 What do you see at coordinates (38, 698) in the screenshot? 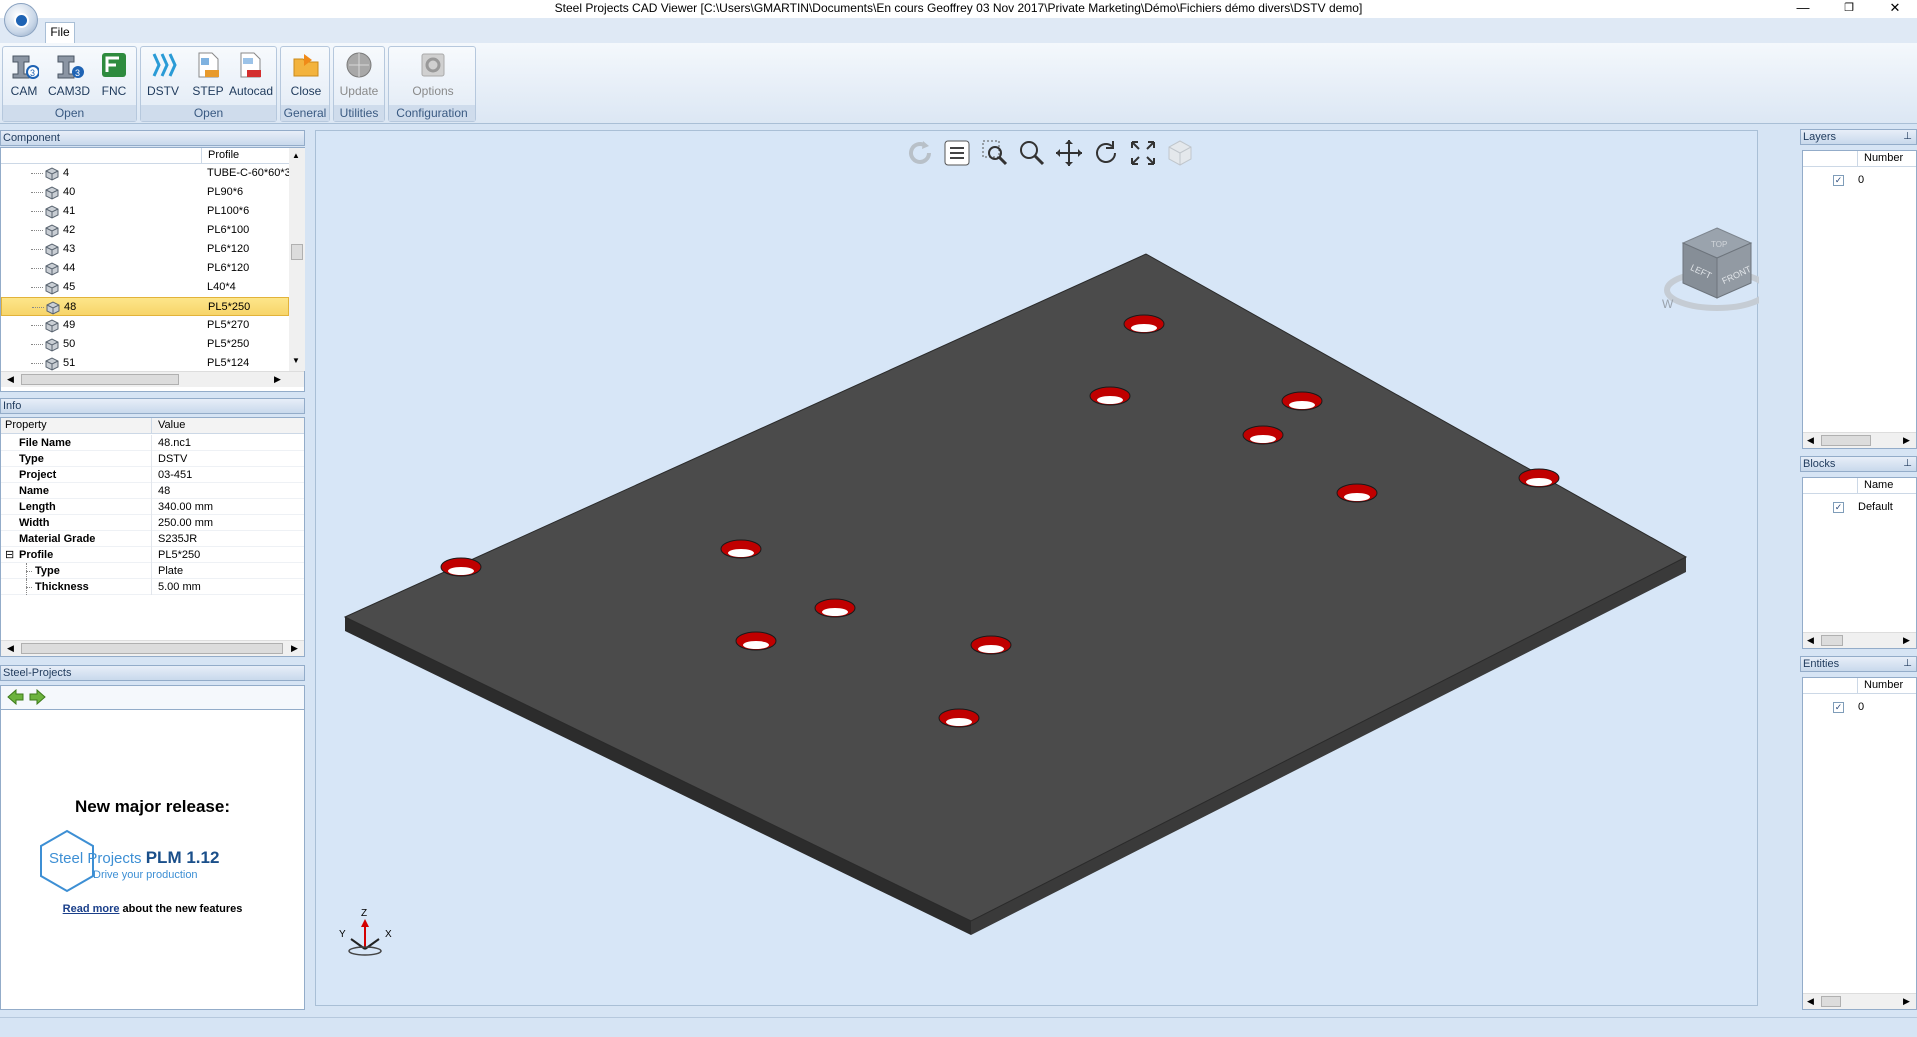
I see `forward-arrow-icon` at bounding box center [38, 698].